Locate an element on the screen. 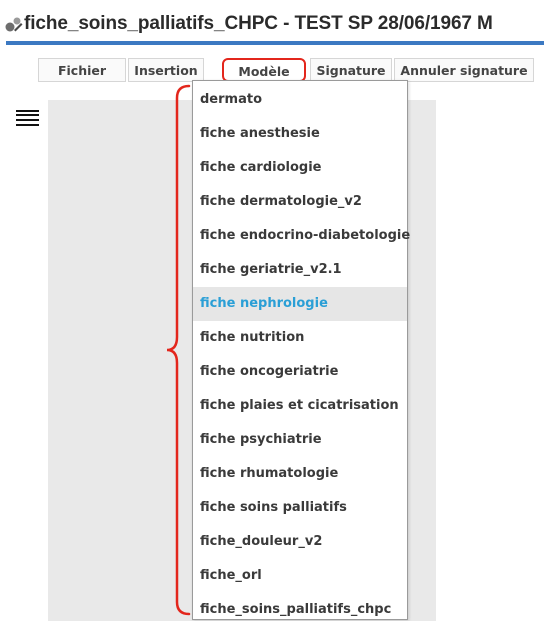 This screenshot has height=621, width=550. dropdown-item-endocrino-diabetologie: fiche endocrino-diabetologie is located at coordinates (301, 236).